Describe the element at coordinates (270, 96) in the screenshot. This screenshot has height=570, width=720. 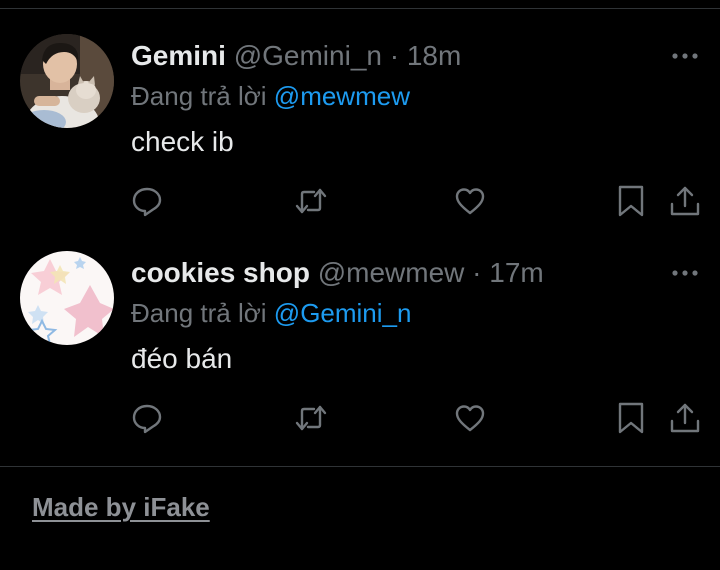
I see `replying-to: Đang trả lời @mewmew` at that location.